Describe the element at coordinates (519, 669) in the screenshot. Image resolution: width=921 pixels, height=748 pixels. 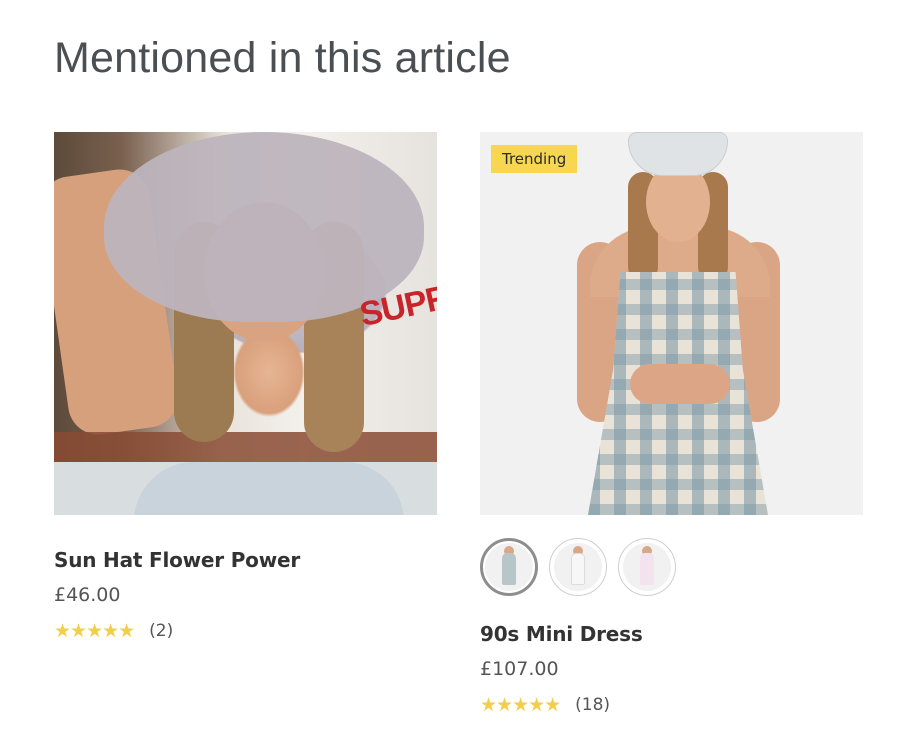
I see `product-price: £107.00` at that location.